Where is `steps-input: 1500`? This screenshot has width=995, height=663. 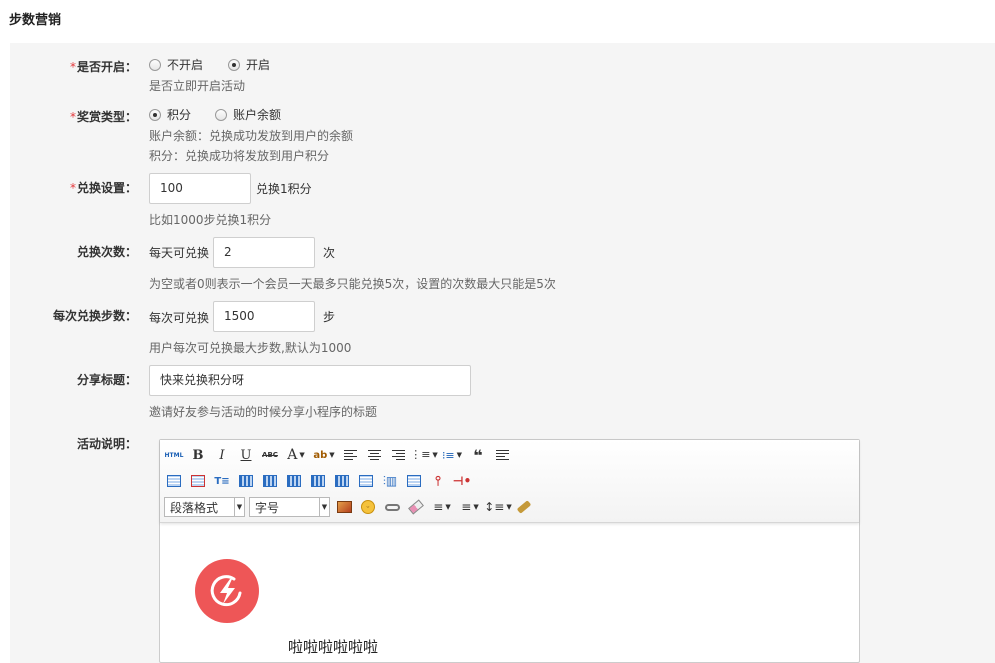
steps-input: 1500 is located at coordinates (264, 316).